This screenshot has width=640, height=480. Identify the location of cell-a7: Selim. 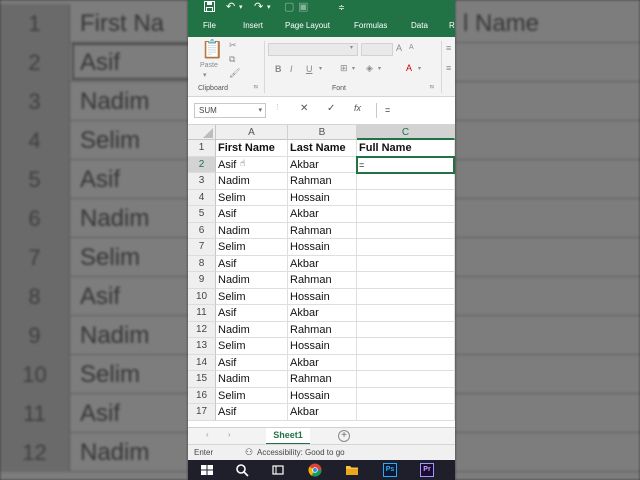
(252, 247).